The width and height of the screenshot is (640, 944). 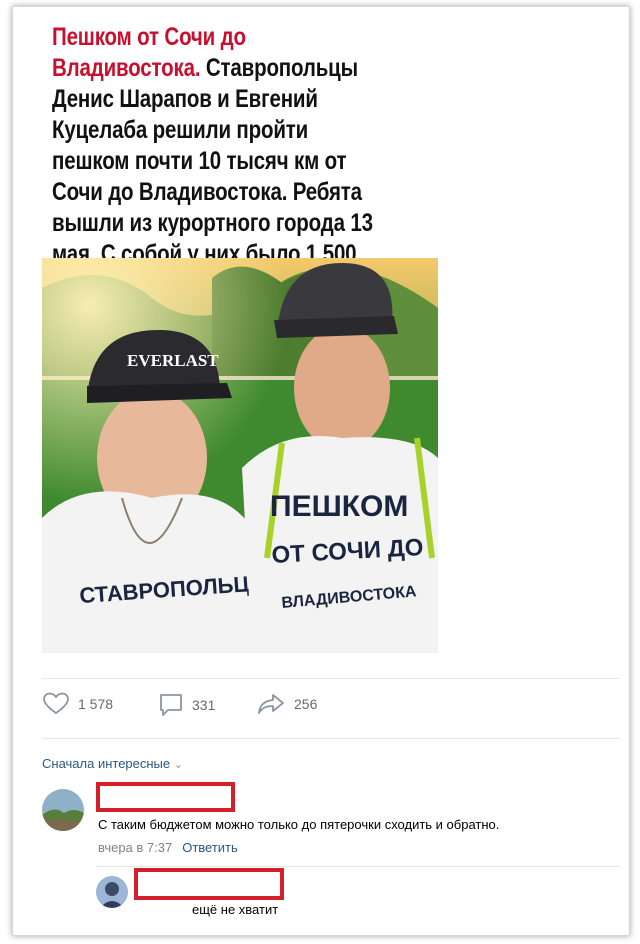 What do you see at coordinates (56, 703) in the screenshot?
I see `heart-icon` at bounding box center [56, 703].